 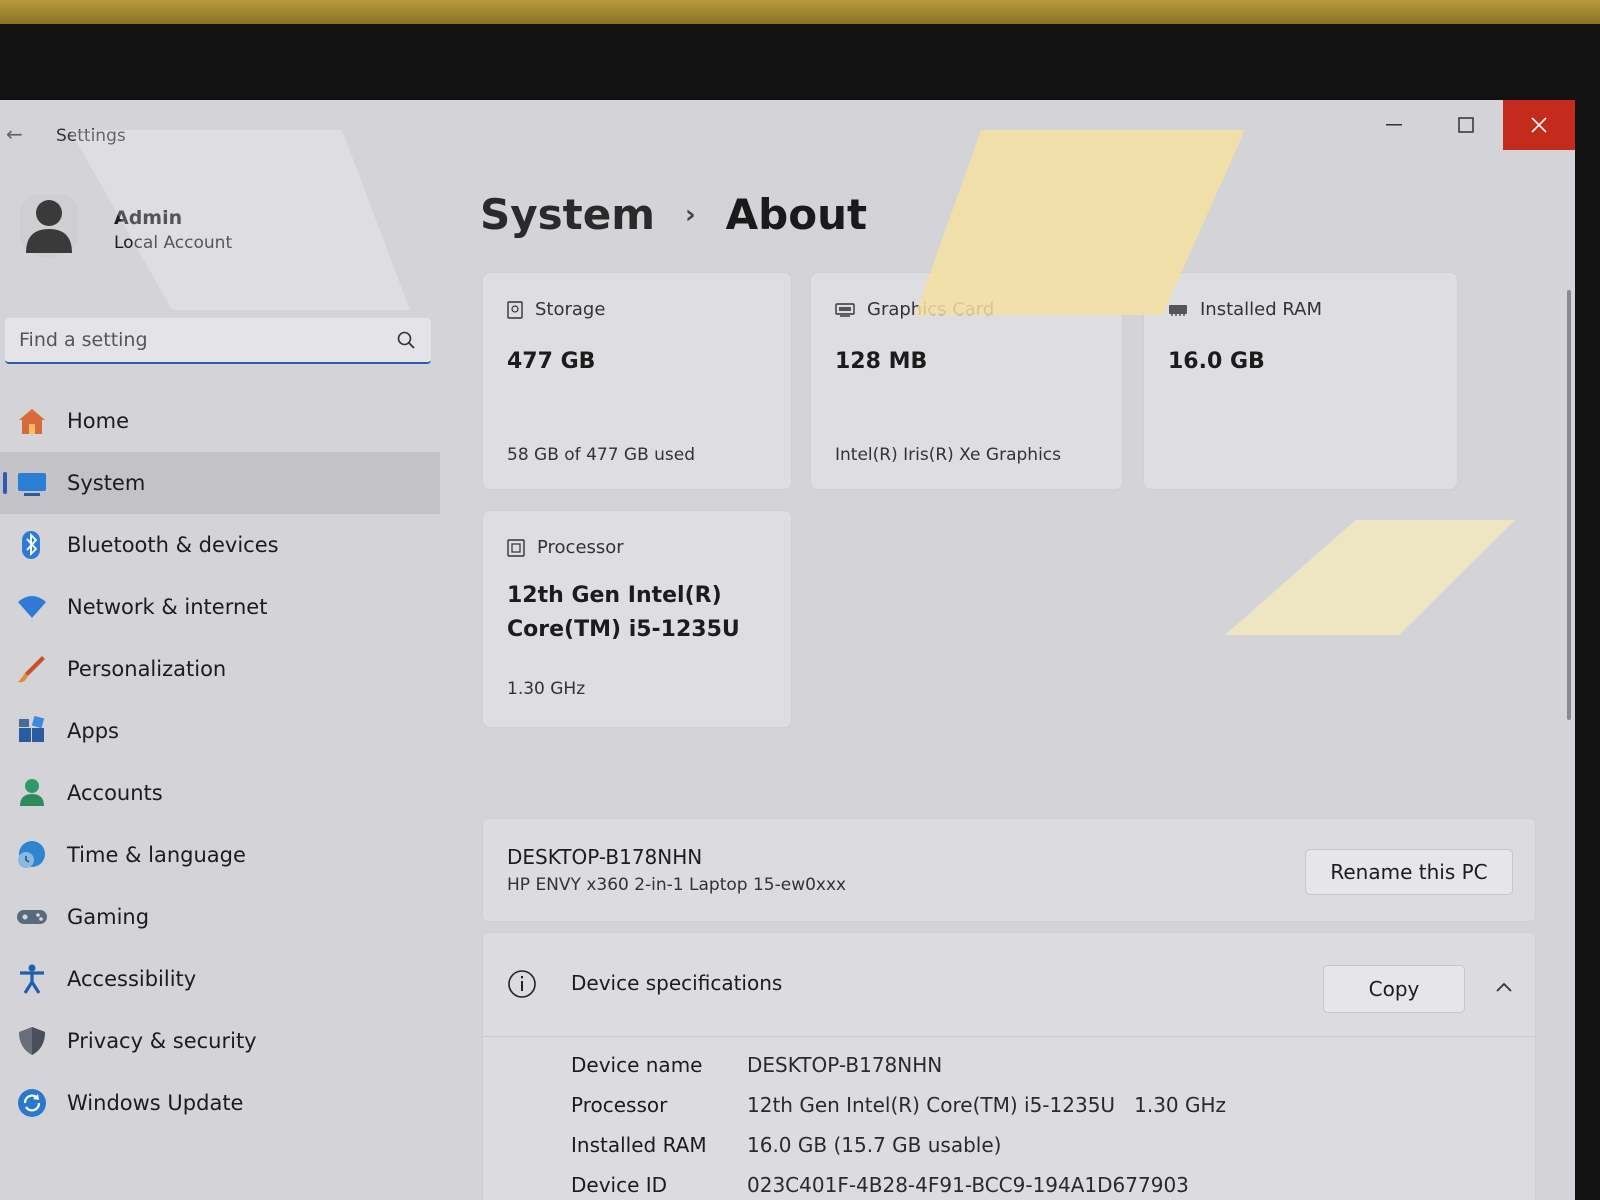 I want to click on user-profile: Admin Local Account, so click(x=220, y=235).